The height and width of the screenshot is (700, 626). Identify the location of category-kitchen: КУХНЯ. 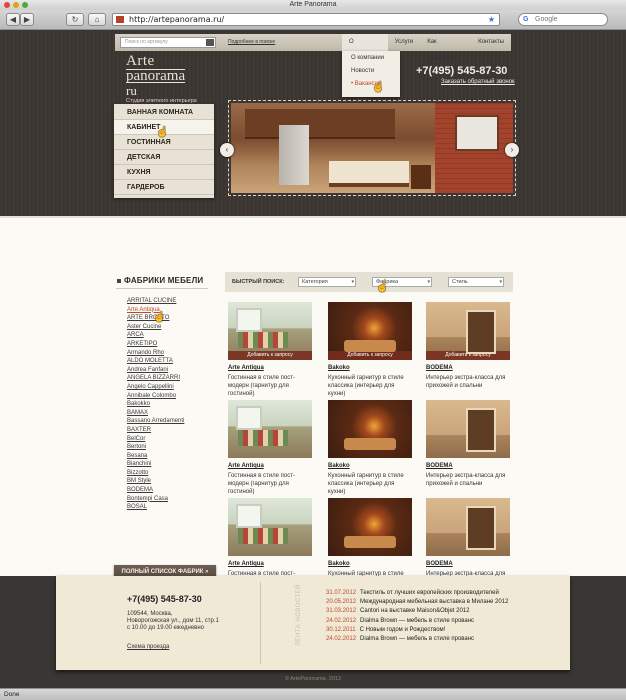
(164, 172).